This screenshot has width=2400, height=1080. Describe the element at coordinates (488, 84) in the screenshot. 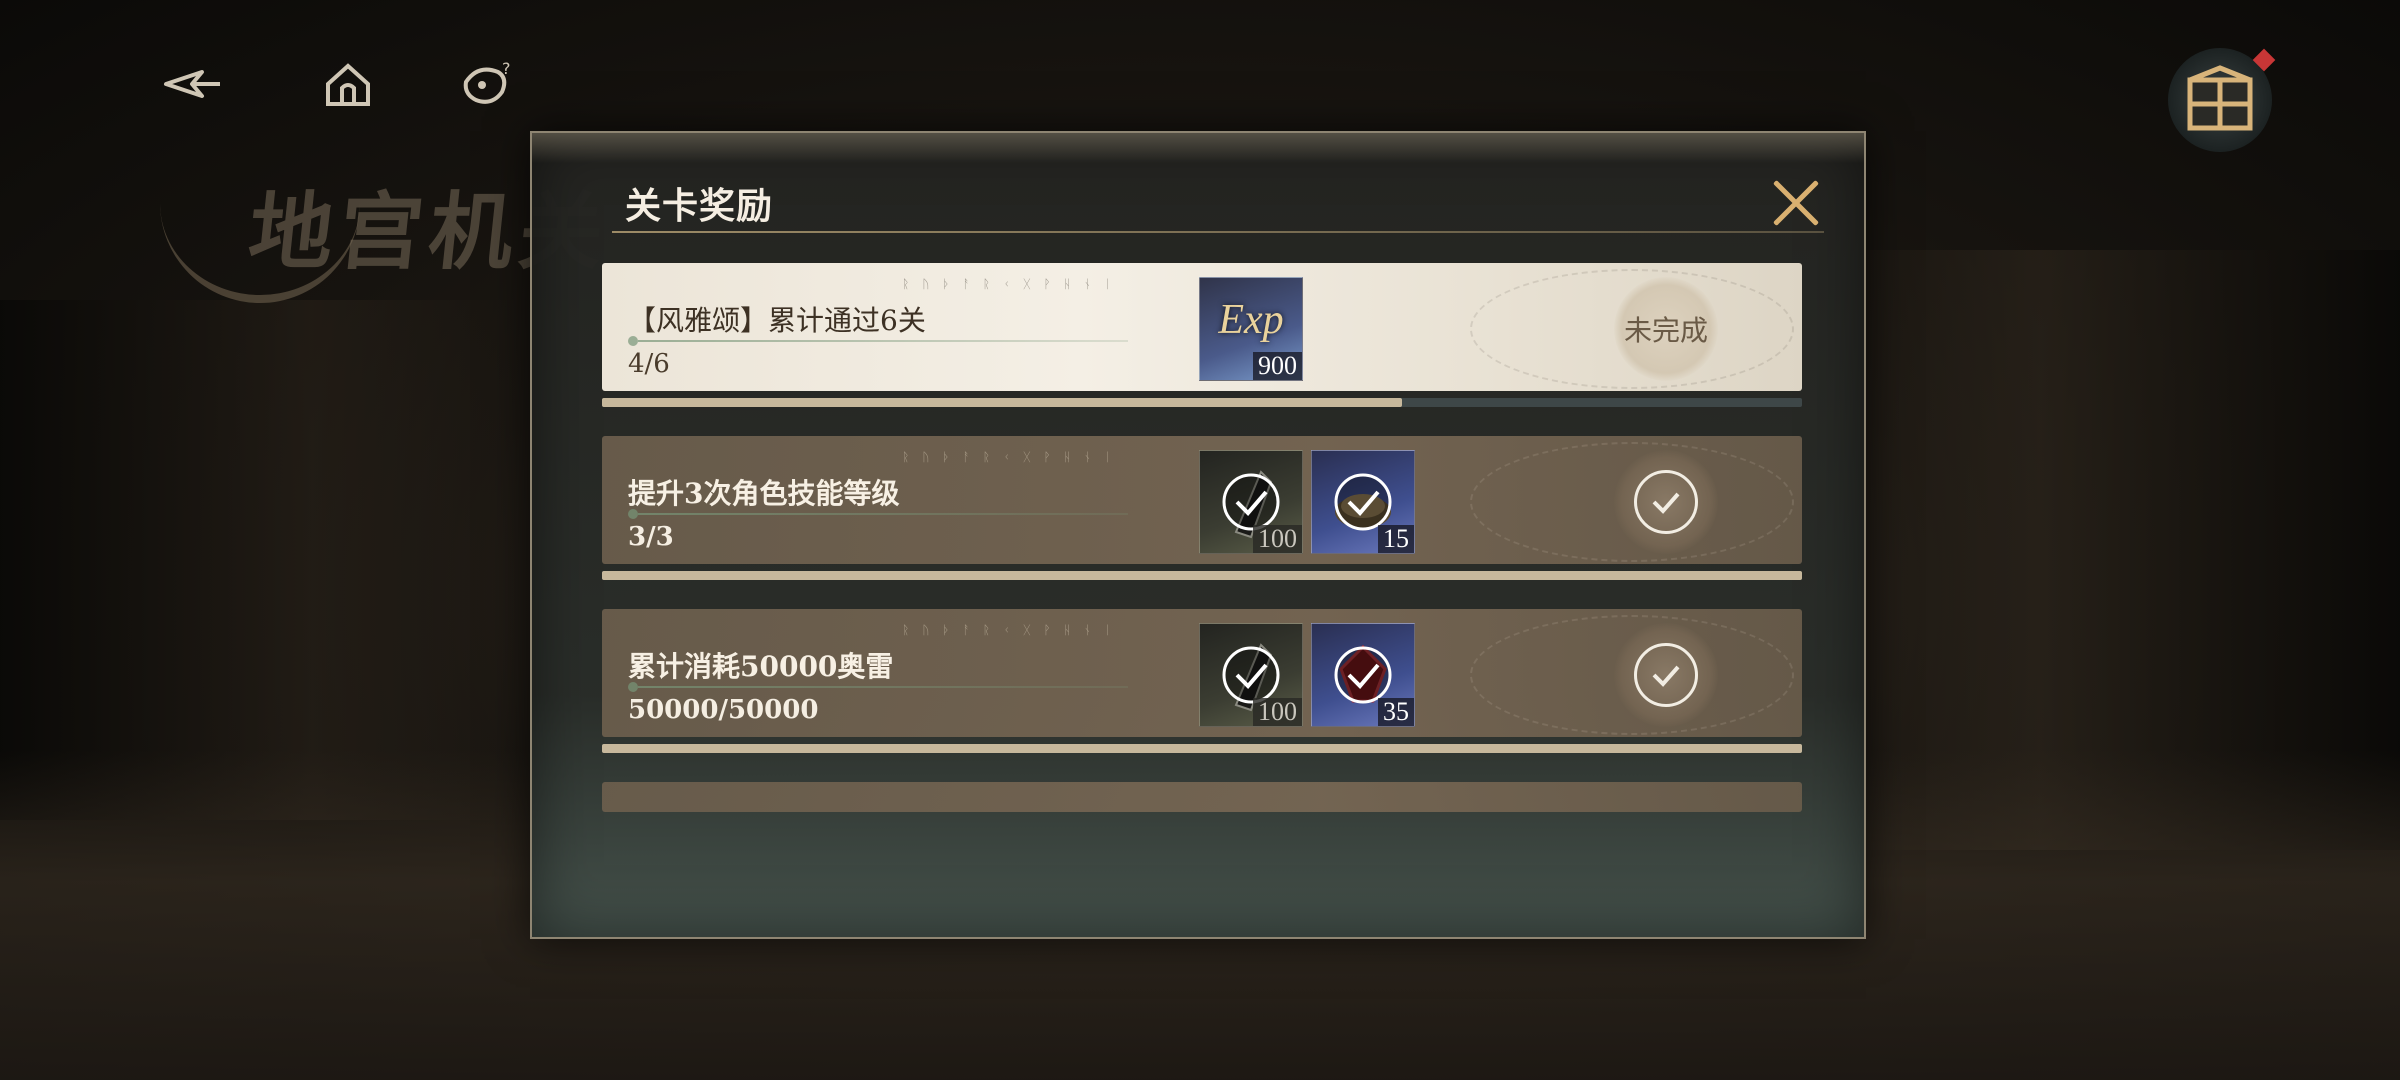

I see `help-icon: ?` at that location.